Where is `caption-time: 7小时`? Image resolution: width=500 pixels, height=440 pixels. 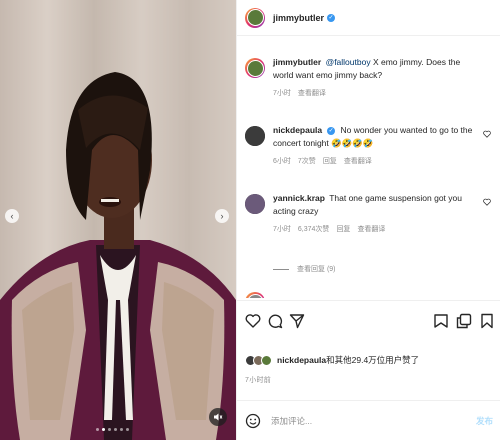
caption-time: 7小时 is located at coordinates (282, 93).